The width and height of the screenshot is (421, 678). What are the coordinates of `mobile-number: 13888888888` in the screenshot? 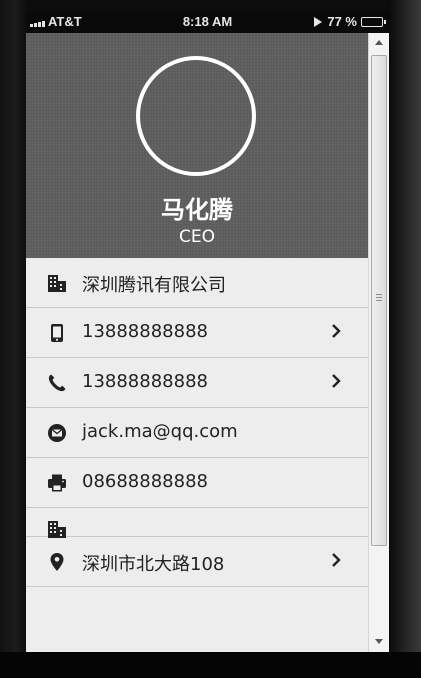 It's located at (145, 331).